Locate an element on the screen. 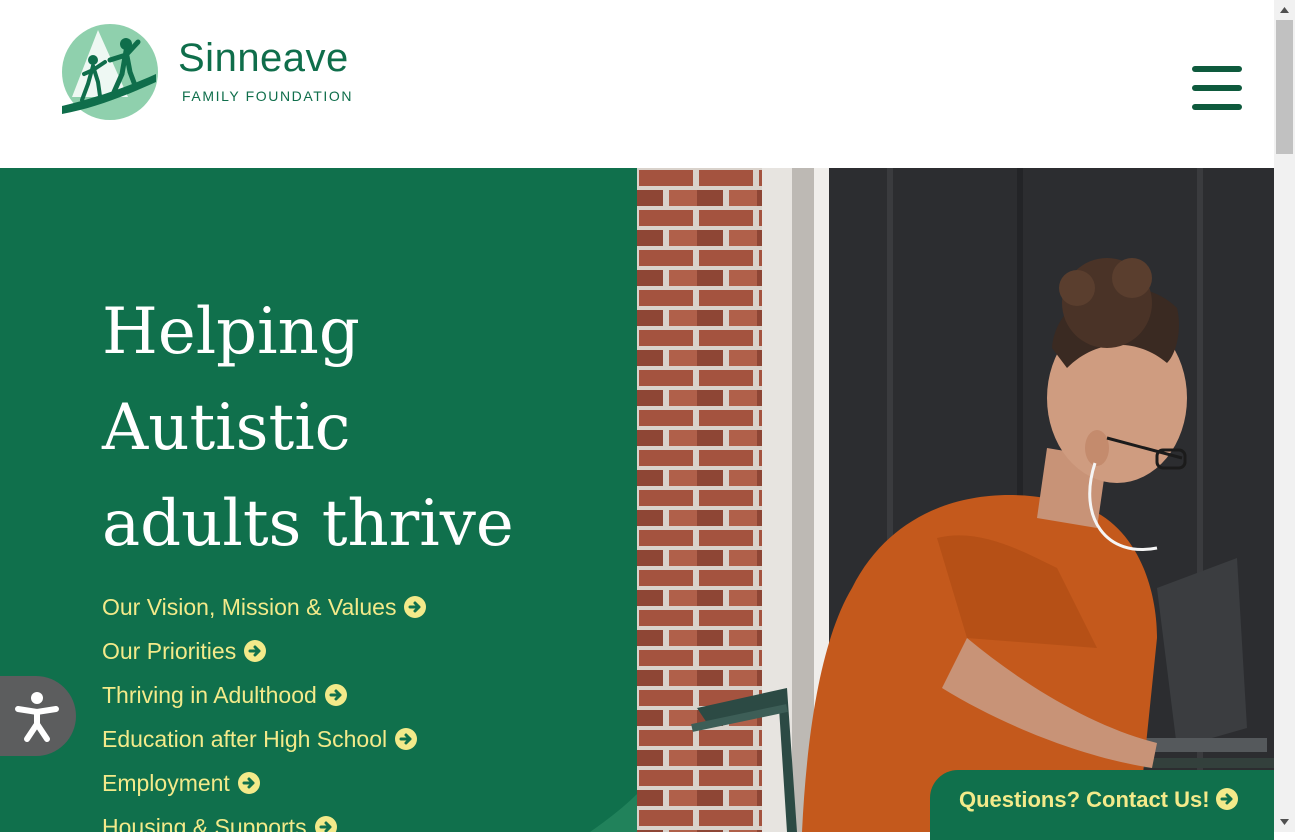 The height and width of the screenshot is (840, 1295). hamburger-menu-icon is located at coordinates (1218, 88).